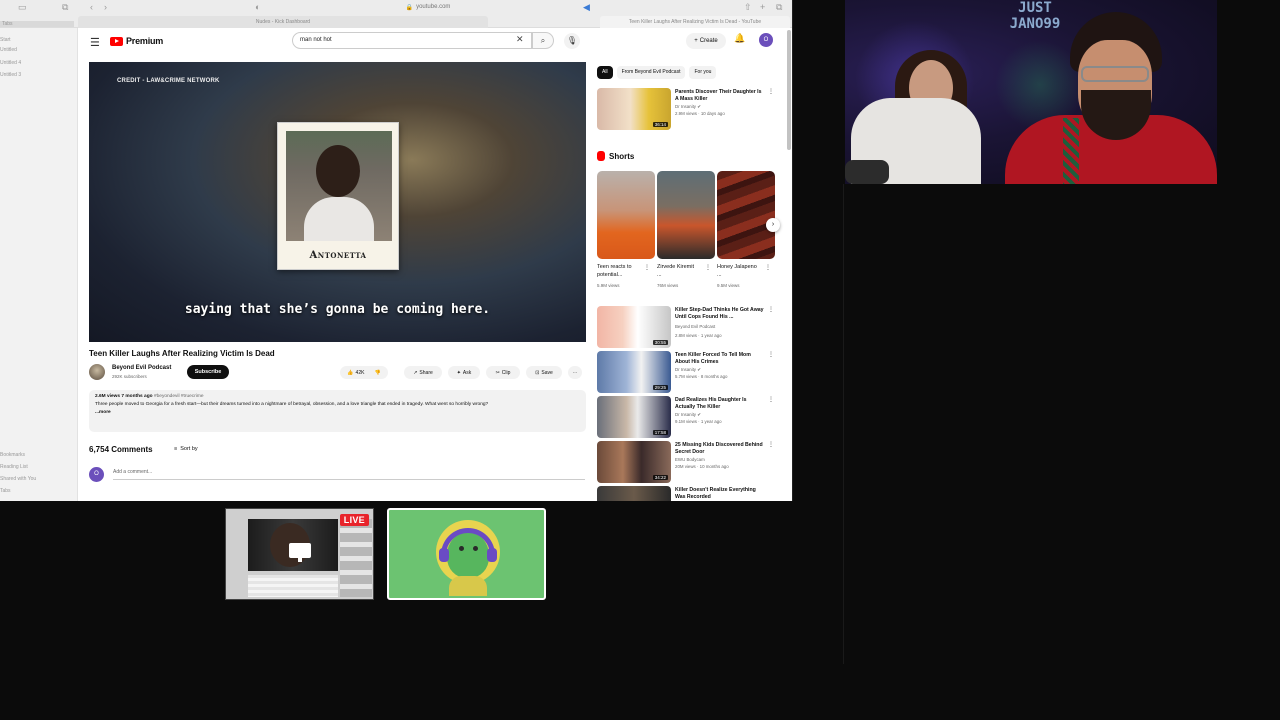  What do you see at coordinates (608, 285) in the screenshot?
I see `short-views: 5.9M views` at bounding box center [608, 285].